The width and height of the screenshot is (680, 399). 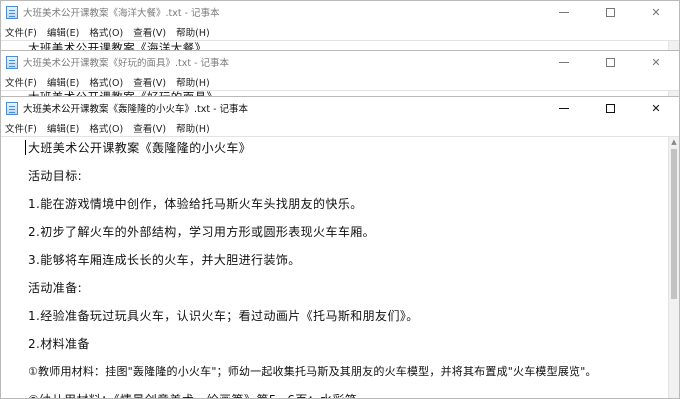 What do you see at coordinates (140, 148) in the screenshot?
I see `text-line: 大班美术公开课教案《轰隆隆的小火车》` at bounding box center [140, 148].